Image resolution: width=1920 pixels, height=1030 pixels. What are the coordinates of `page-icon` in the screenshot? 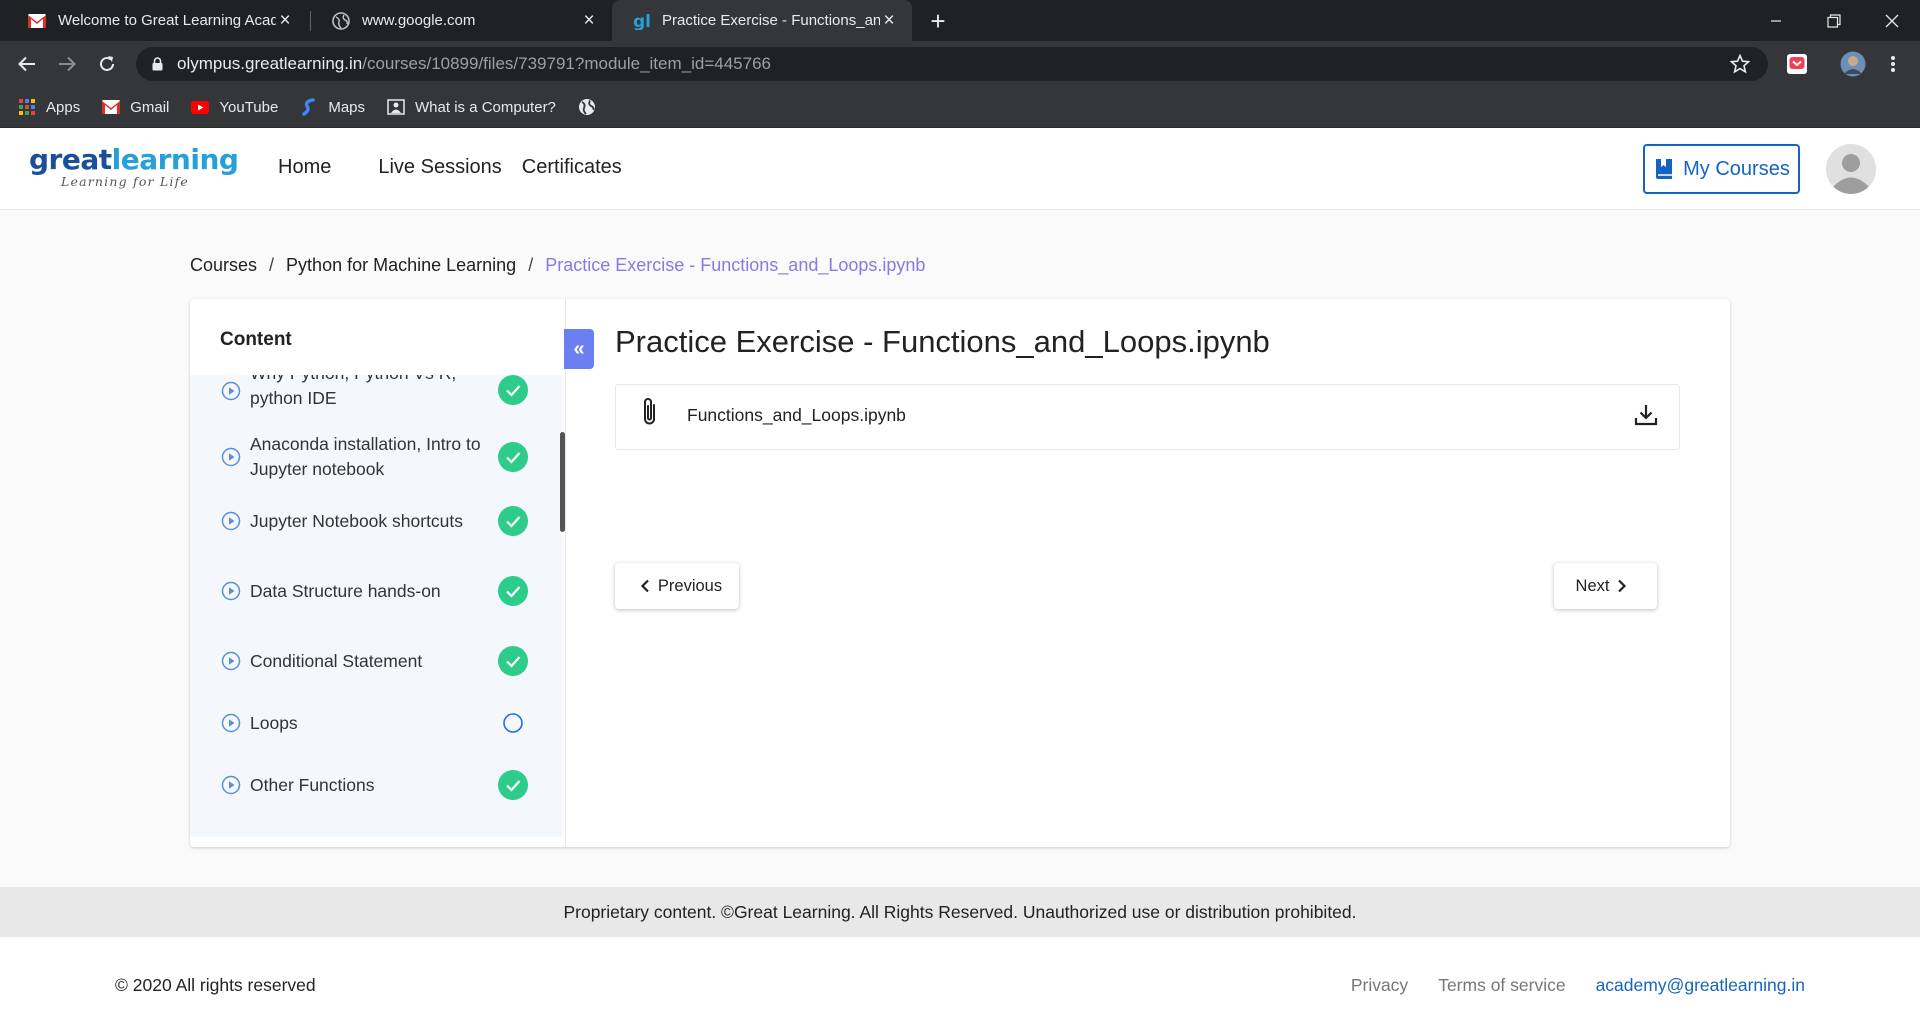 It's located at (396, 107).